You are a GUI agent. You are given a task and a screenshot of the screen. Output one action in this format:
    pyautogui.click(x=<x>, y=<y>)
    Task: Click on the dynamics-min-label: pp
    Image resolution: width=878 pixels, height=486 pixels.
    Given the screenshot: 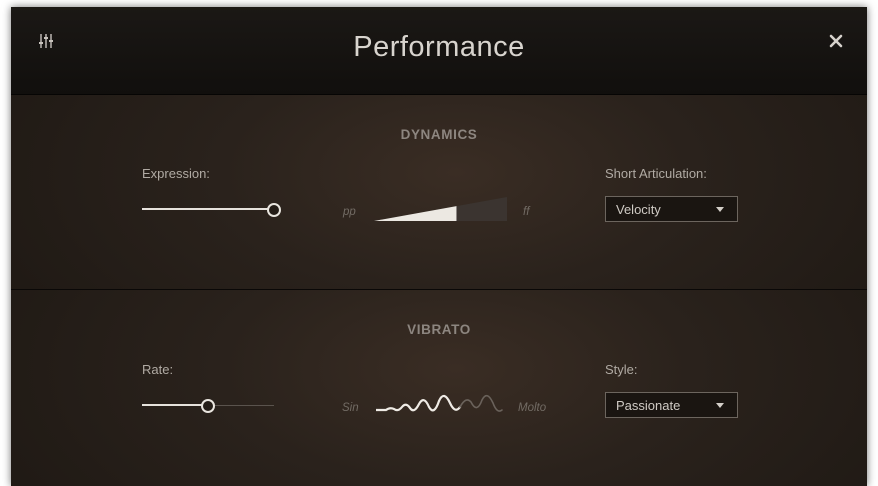 What is the action you would take?
    pyautogui.click(x=349, y=212)
    